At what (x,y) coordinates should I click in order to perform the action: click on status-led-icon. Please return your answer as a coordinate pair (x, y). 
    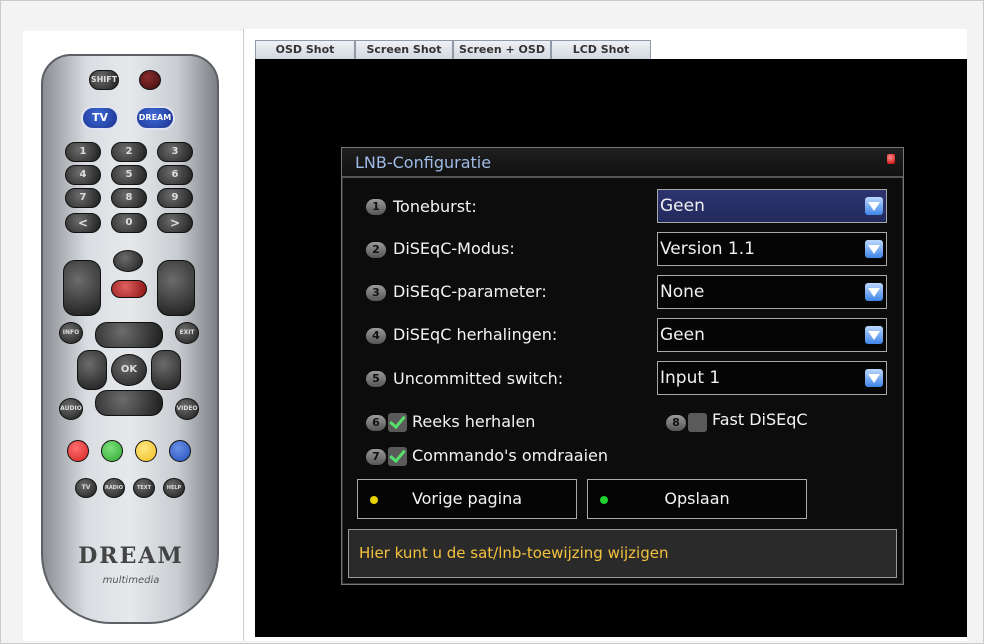
    Looking at the image, I should click on (891, 159).